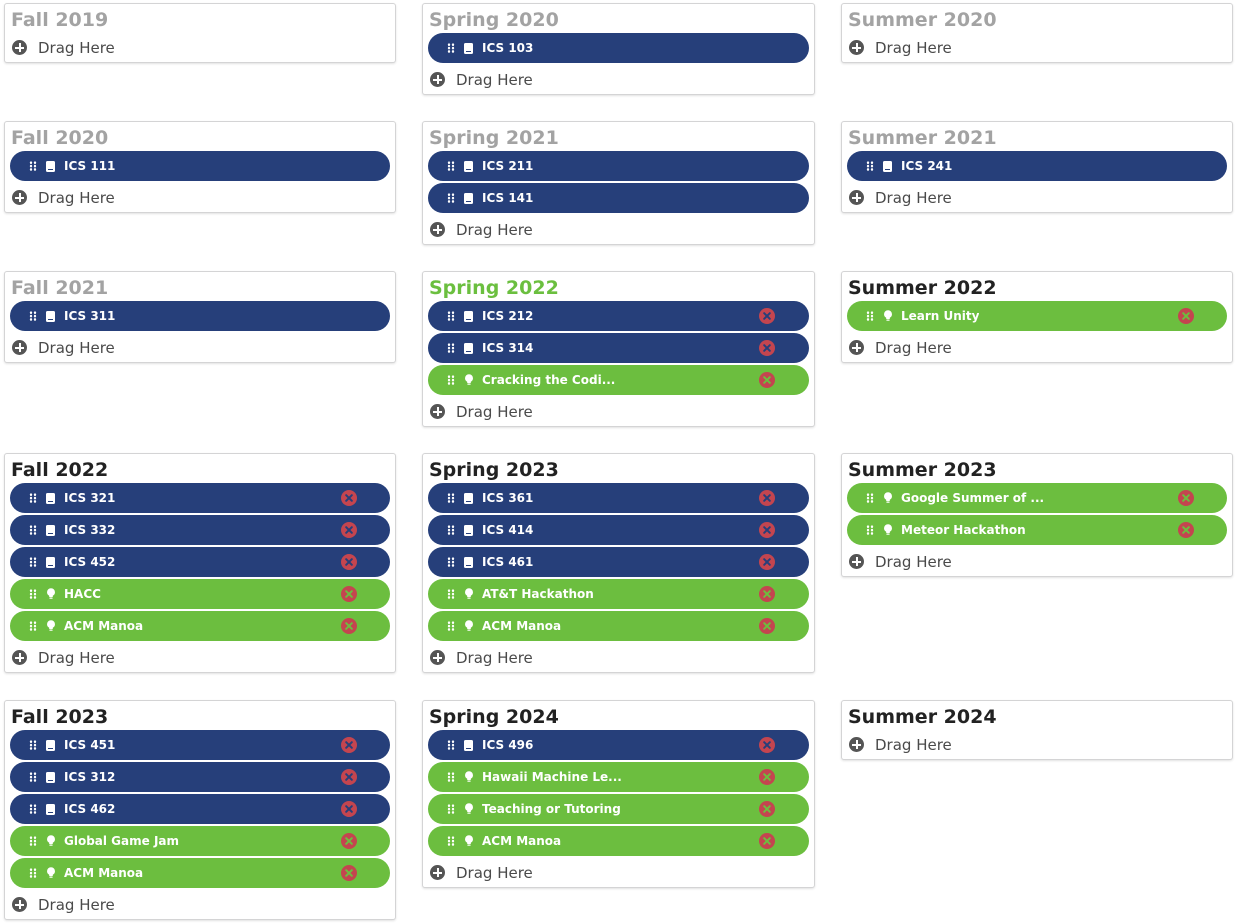 The height and width of the screenshot is (924, 1239). Describe the element at coordinates (1037, 530) in the screenshot. I see `opportunity-item: Meteor Hackathon` at that location.